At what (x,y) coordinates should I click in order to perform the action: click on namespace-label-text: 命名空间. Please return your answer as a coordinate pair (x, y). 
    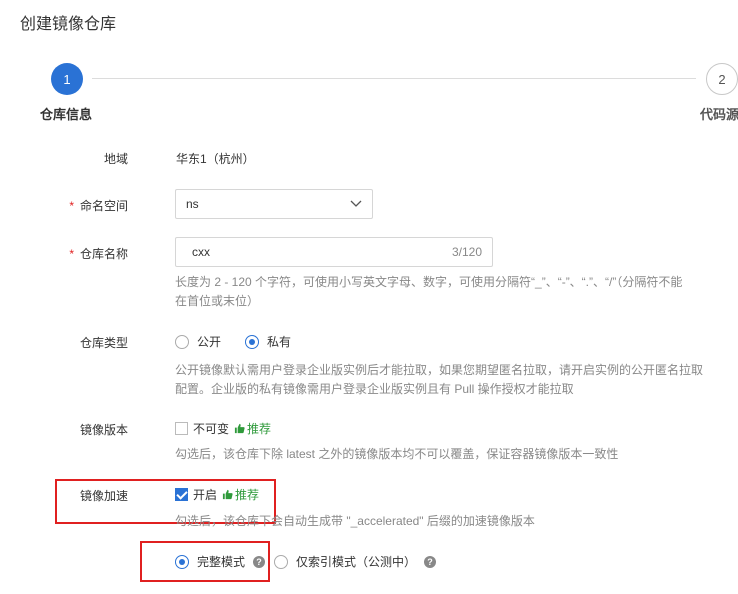
    Looking at the image, I should click on (103, 206).